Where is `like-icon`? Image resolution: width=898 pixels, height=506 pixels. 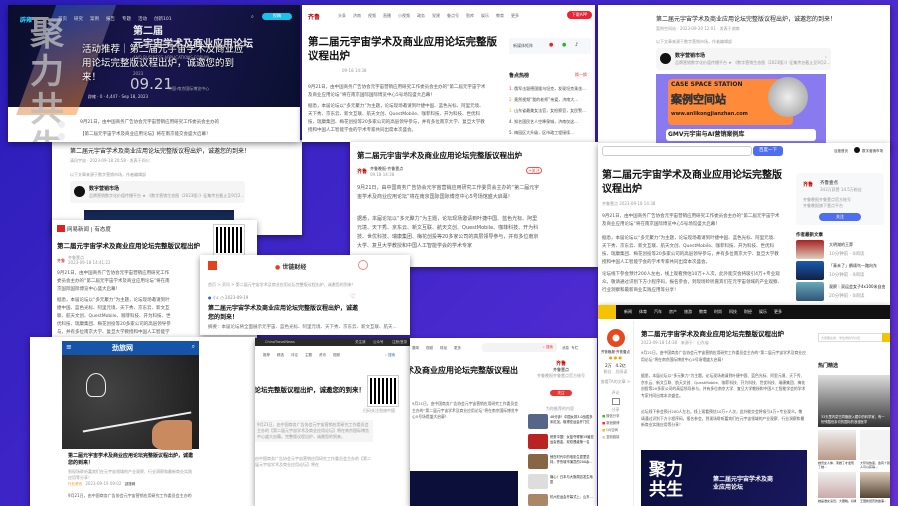 like-icon is located at coordinates (61, 124).